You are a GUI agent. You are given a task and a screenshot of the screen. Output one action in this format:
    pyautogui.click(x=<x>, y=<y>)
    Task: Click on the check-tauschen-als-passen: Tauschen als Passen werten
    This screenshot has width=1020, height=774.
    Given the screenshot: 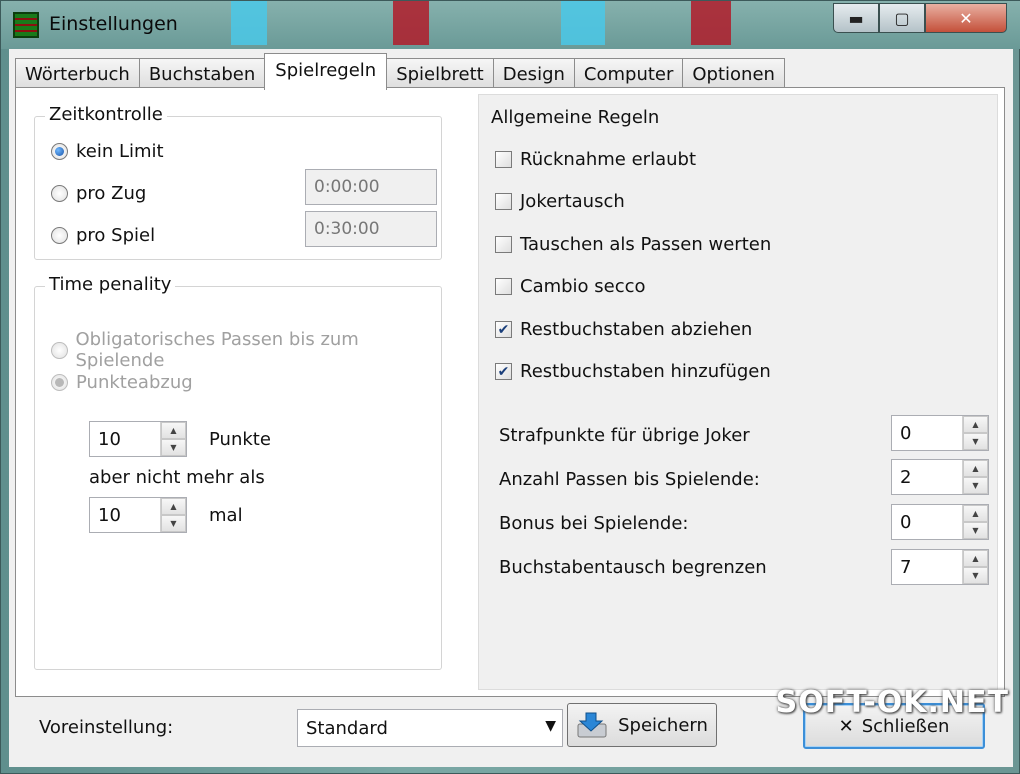 What is the action you would take?
    pyautogui.click(x=633, y=244)
    